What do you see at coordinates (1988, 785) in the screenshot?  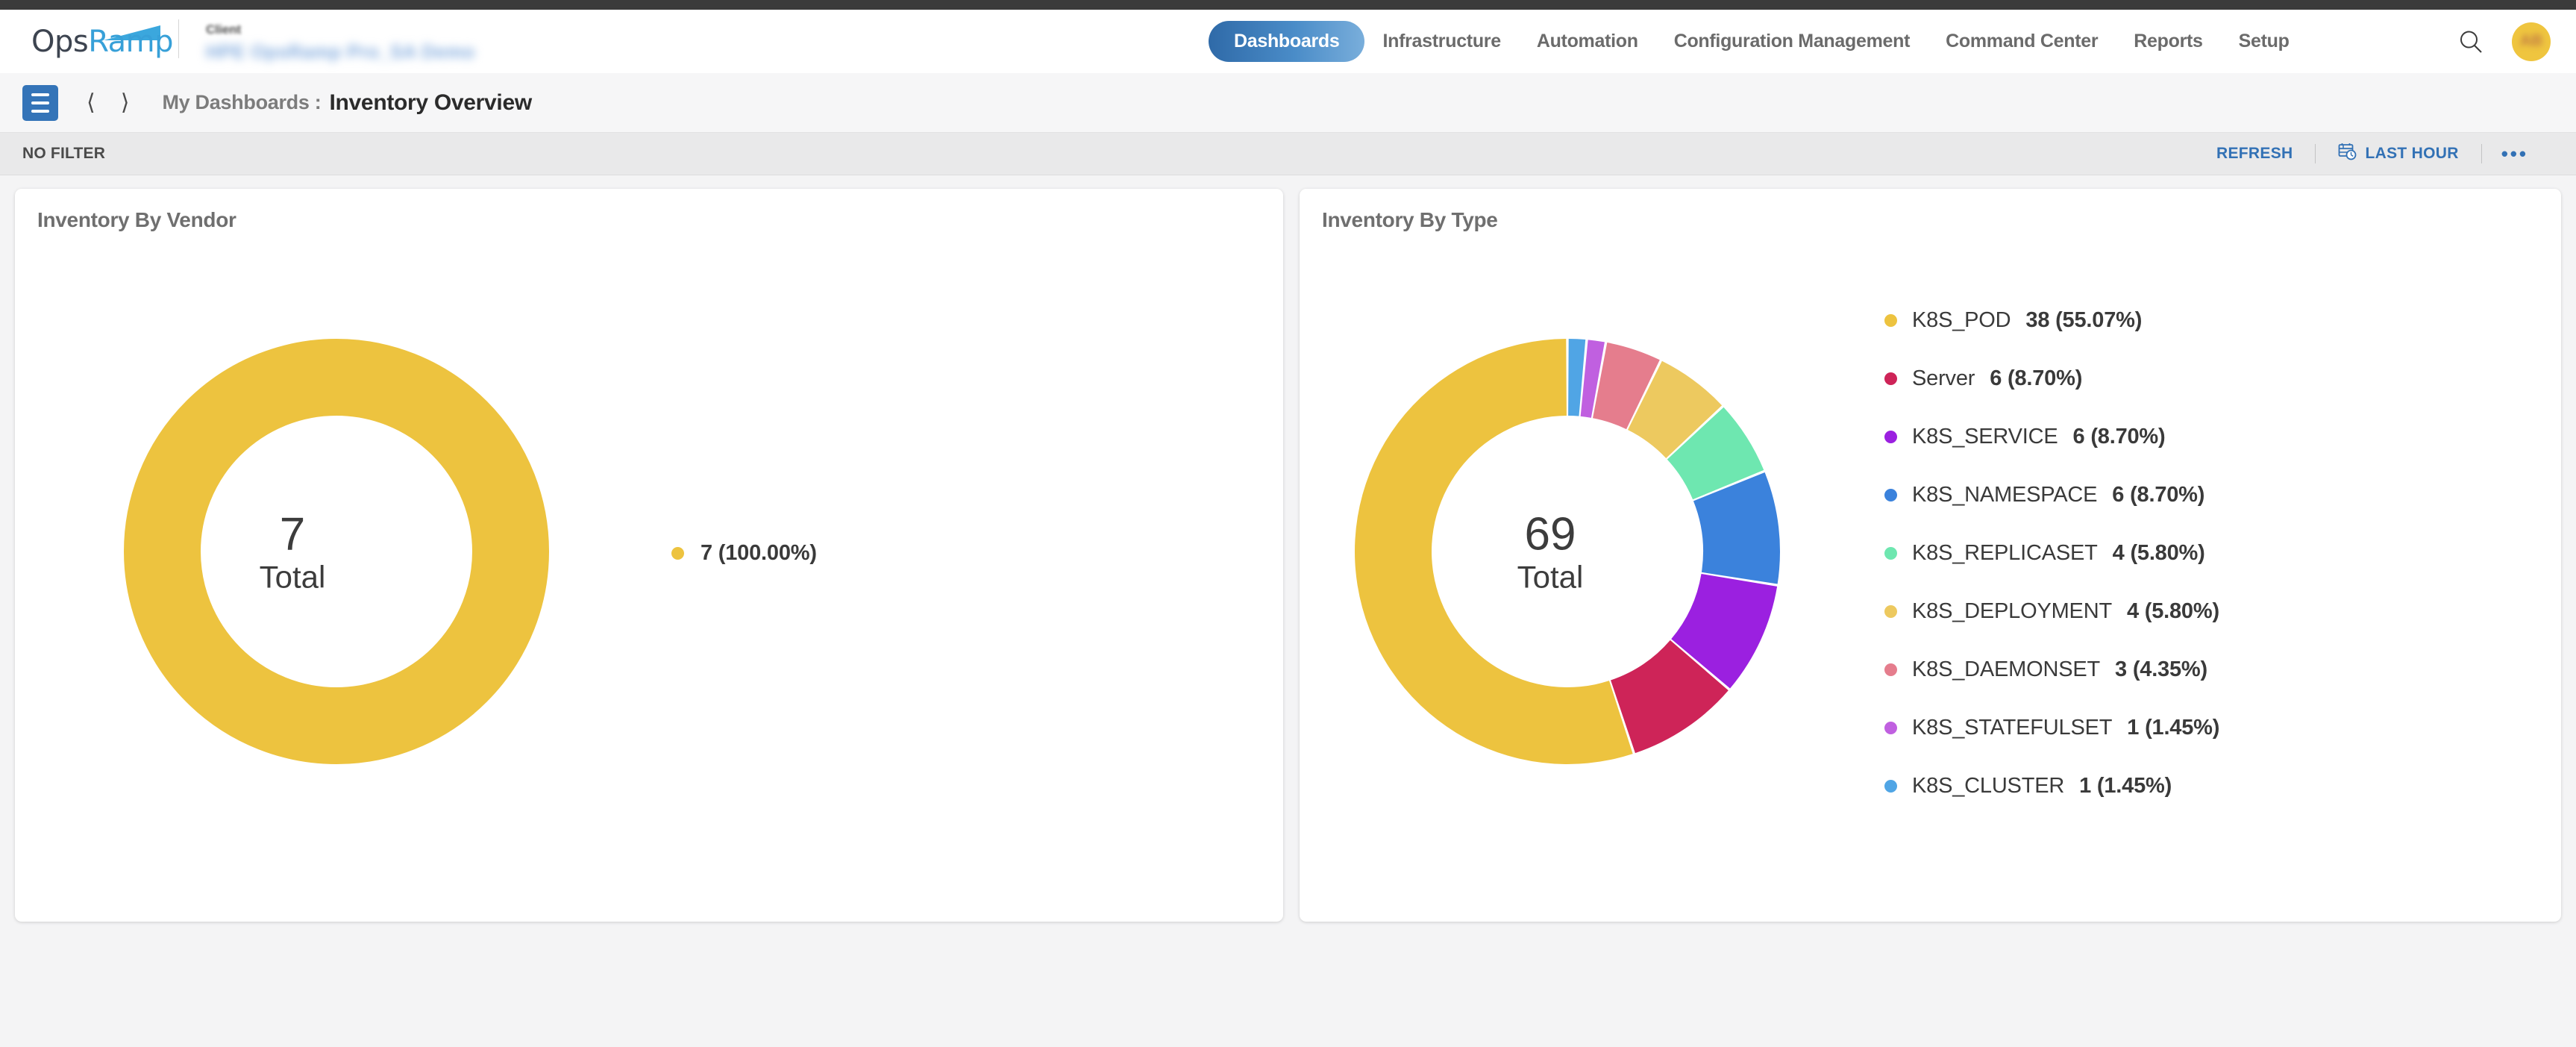 I see `legend-label: K8S_CLUSTER` at bounding box center [1988, 785].